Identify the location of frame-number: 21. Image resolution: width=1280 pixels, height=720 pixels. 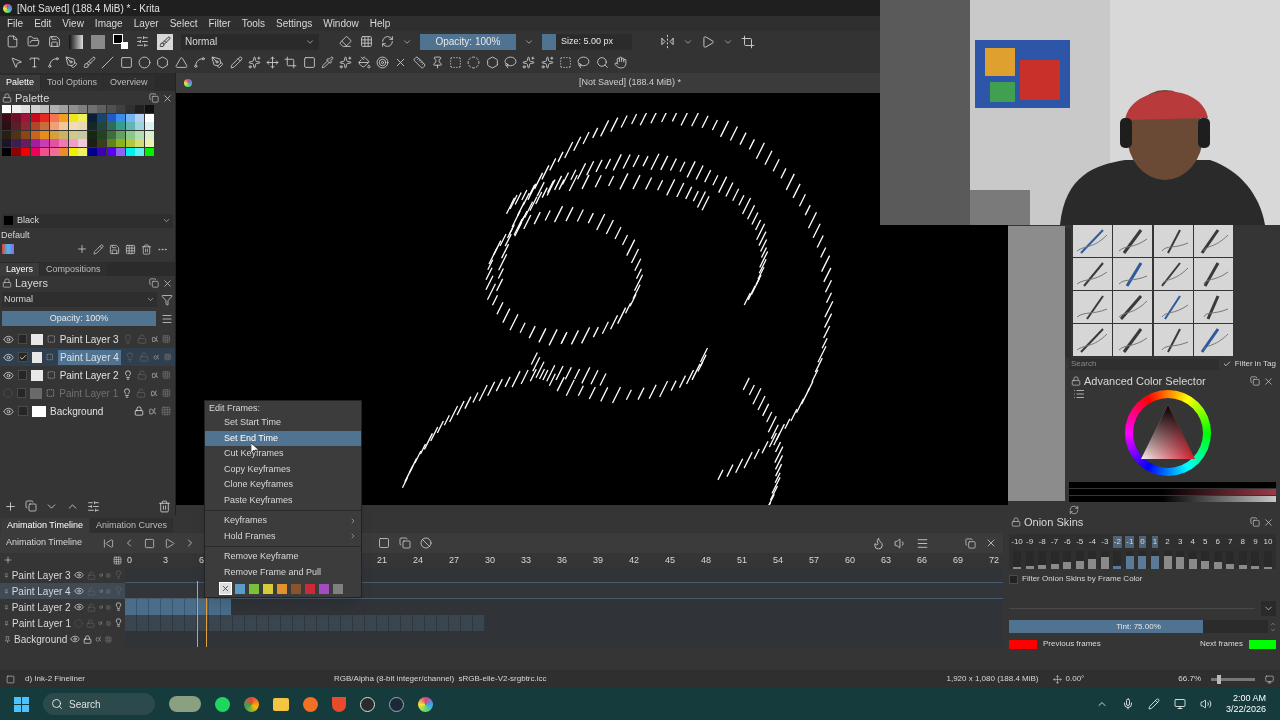
(382, 560).